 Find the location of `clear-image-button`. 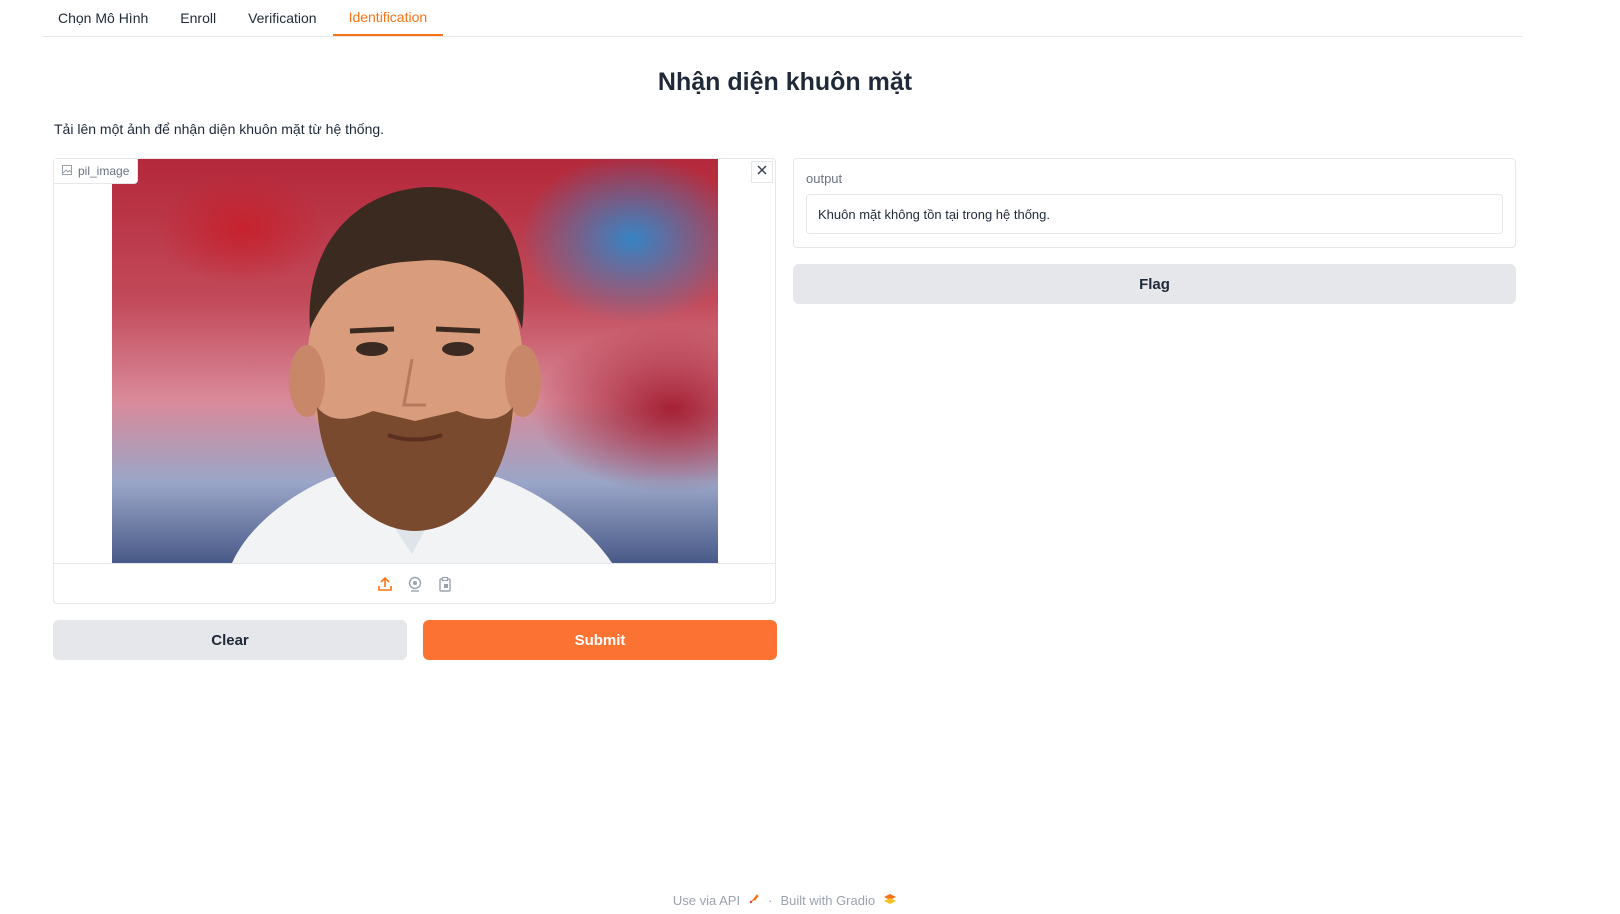

clear-image-button is located at coordinates (762, 172).